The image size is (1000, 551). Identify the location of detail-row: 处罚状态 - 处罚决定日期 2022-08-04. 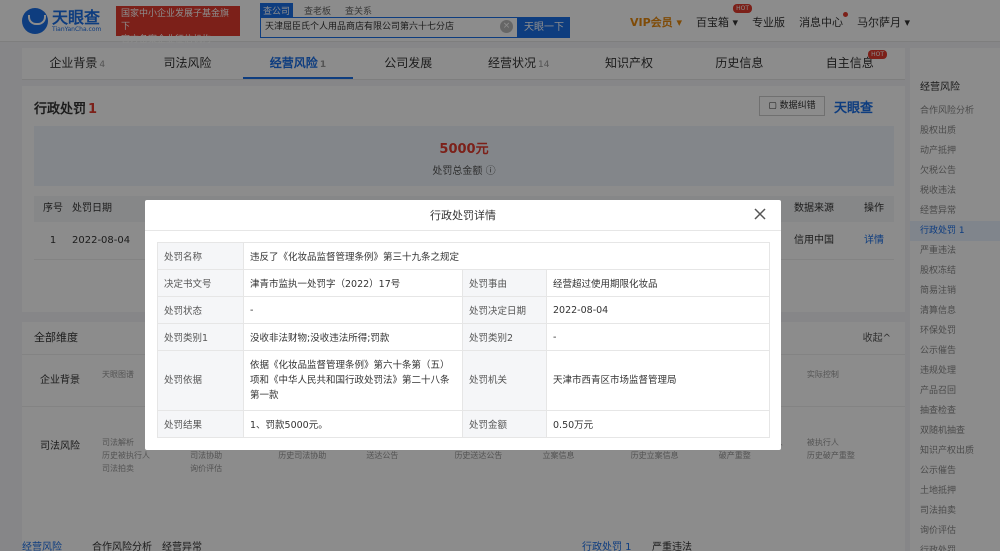
(463, 310).